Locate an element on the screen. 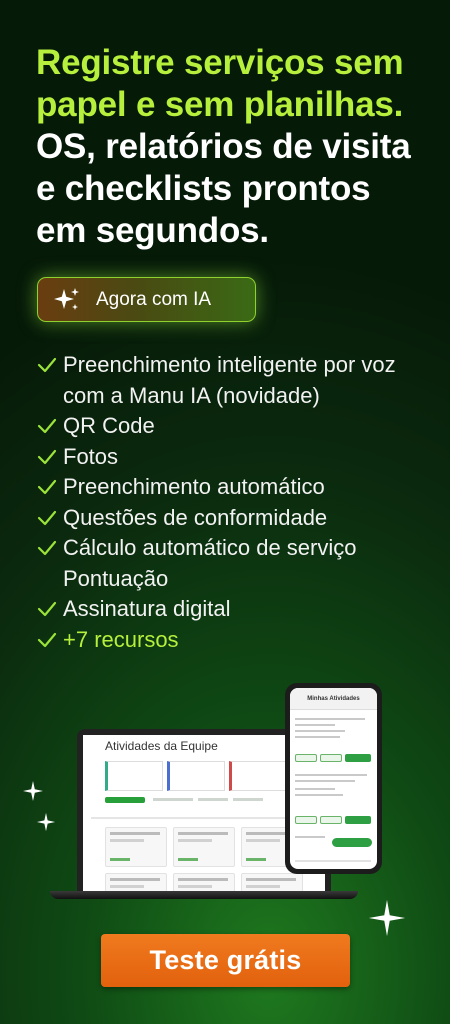 The width and height of the screenshot is (450, 1024). ai-badge-label: Agora com IA is located at coordinates (154, 299).